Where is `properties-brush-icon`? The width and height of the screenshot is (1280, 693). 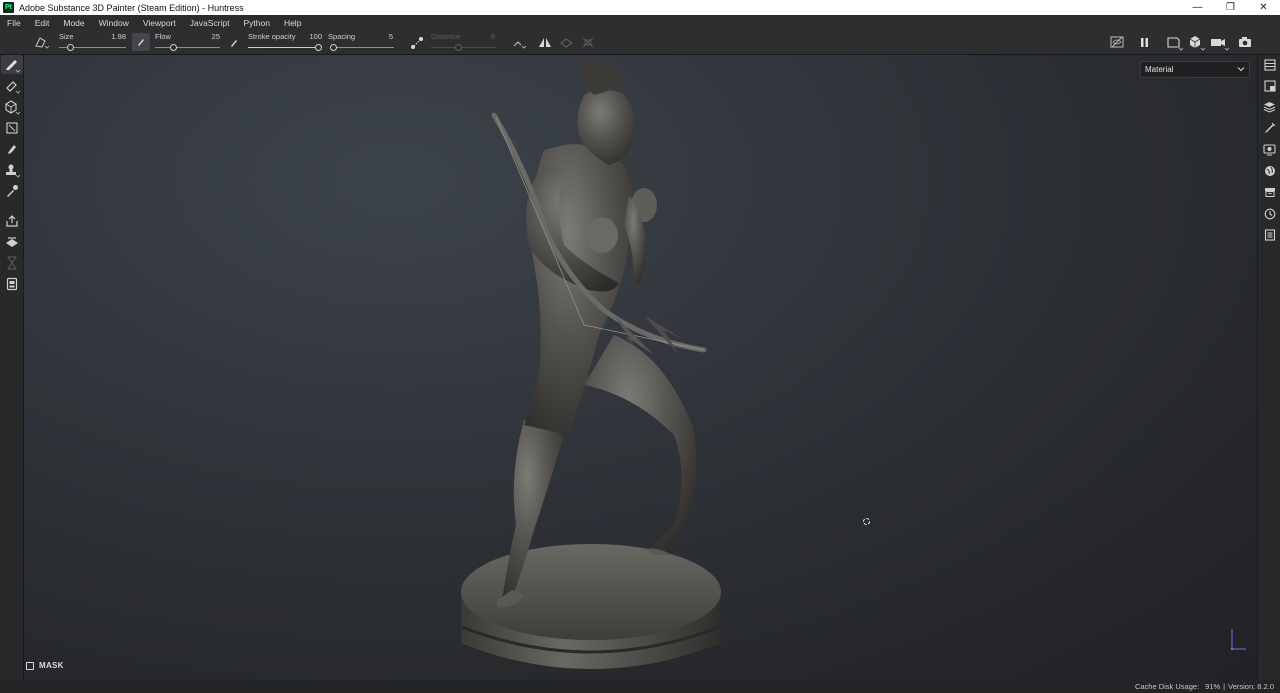 properties-brush-icon is located at coordinates (1269, 127).